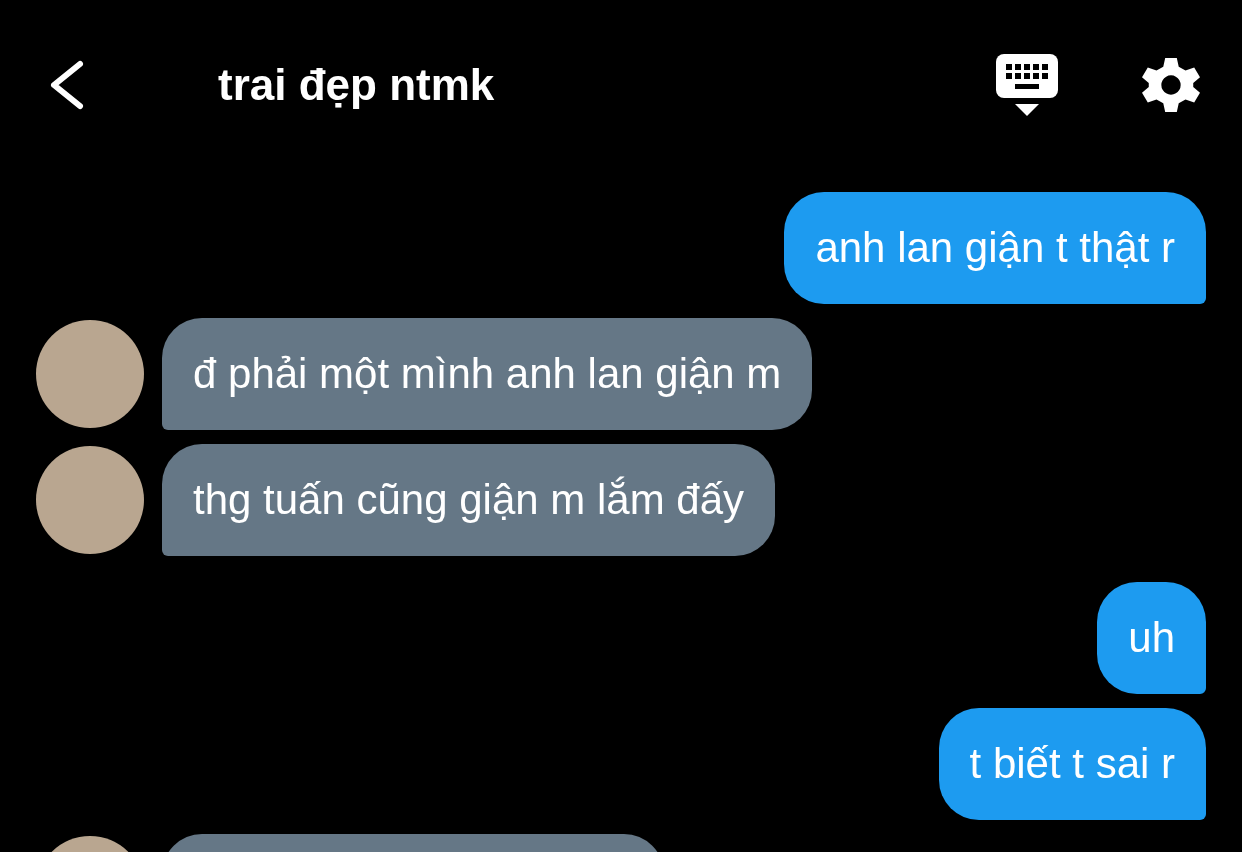 The image size is (1242, 852). I want to click on sent-message: anh lan giận t thật r, so click(995, 248).